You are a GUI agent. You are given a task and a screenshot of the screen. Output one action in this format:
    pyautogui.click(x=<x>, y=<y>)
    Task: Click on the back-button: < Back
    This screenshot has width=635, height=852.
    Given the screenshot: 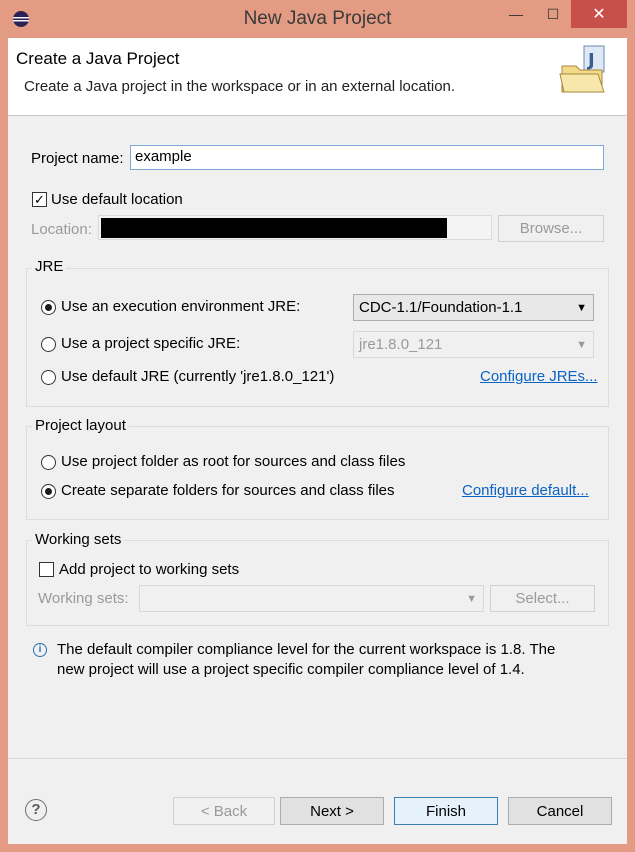 What is the action you would take?
    pyautogui.click(x=224, y=811)
    